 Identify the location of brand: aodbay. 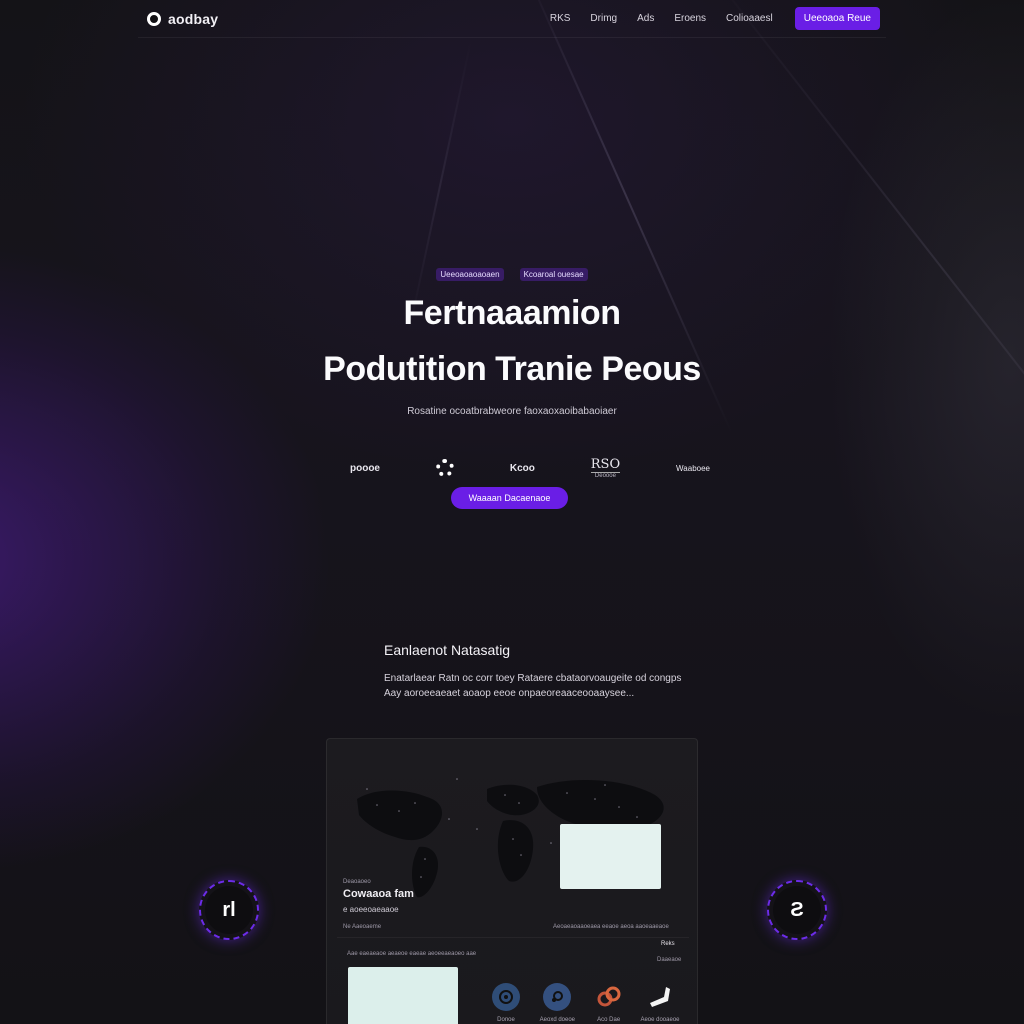
(178, 19).